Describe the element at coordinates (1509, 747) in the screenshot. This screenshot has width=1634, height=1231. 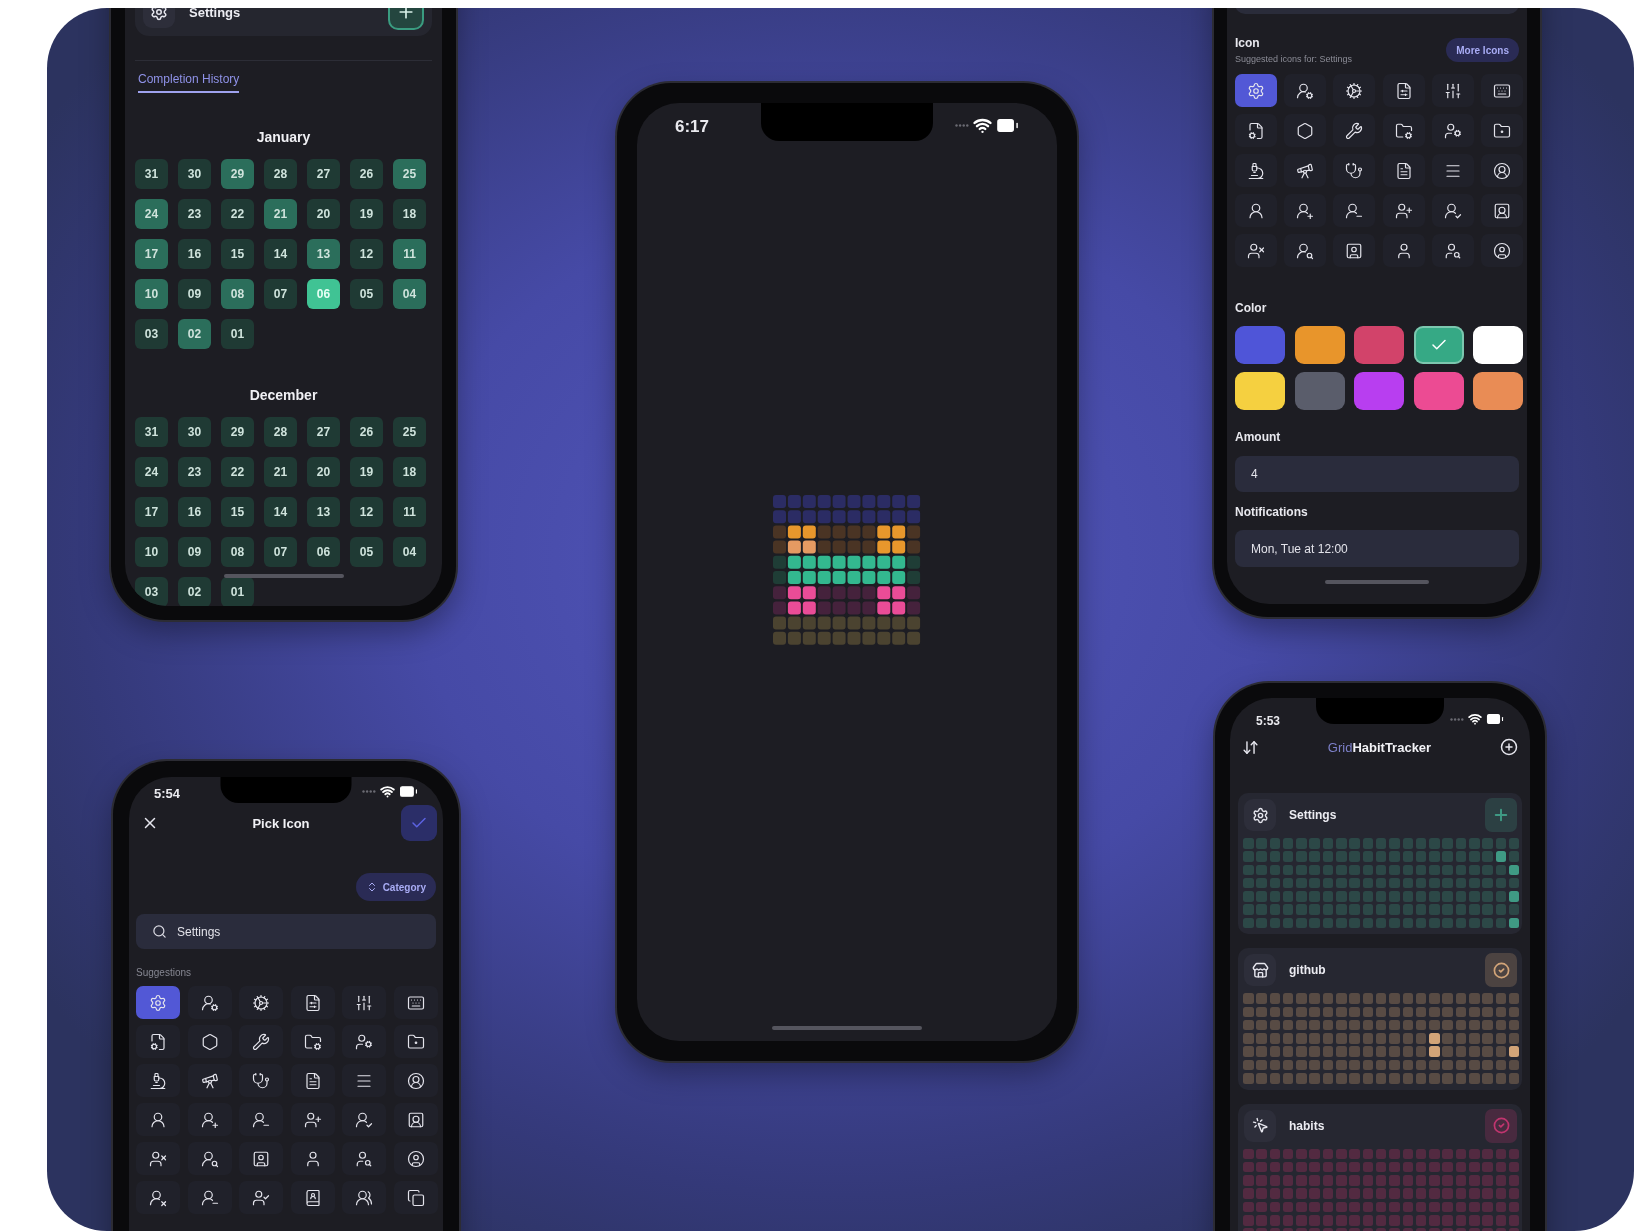
I see `add-icon` at that location.